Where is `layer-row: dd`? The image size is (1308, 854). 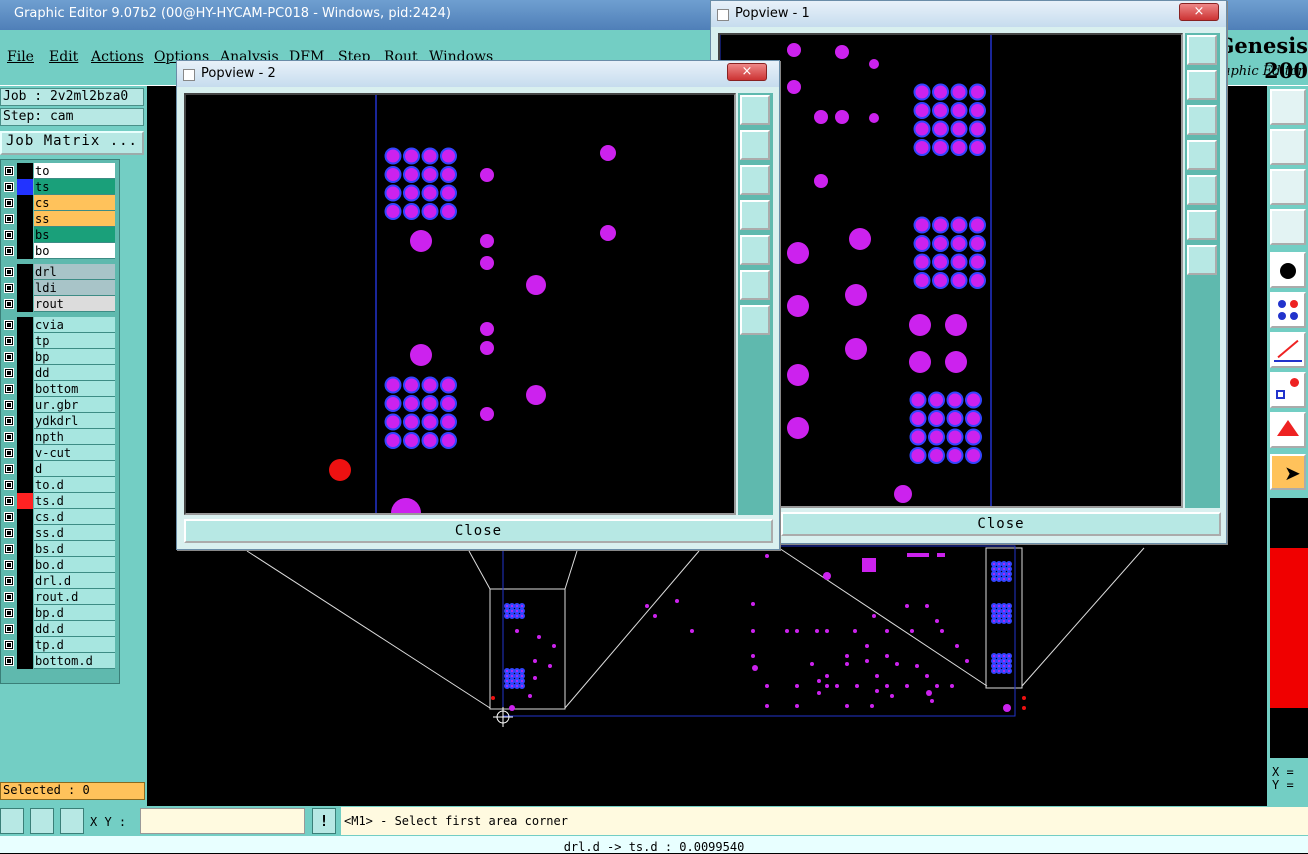
layer-row: dd is located at coordinates (59, 373).